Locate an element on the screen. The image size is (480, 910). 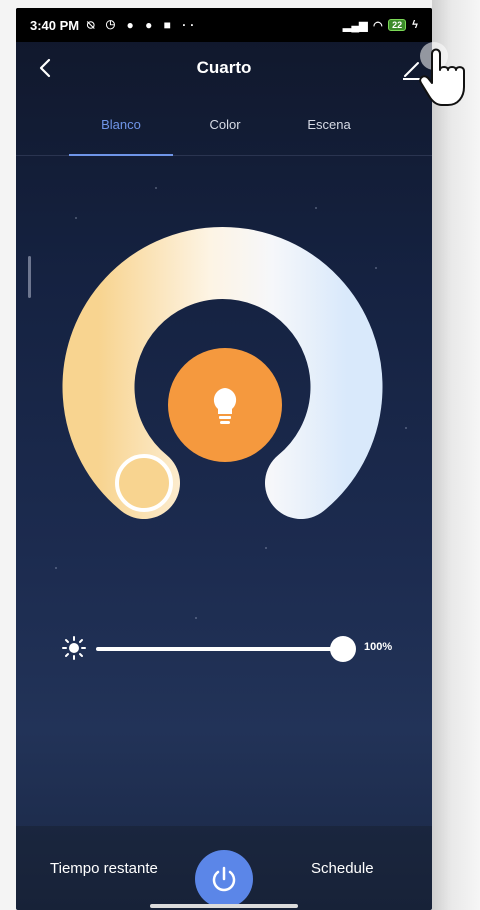
sun-icon is located at coordinates (74, 648).